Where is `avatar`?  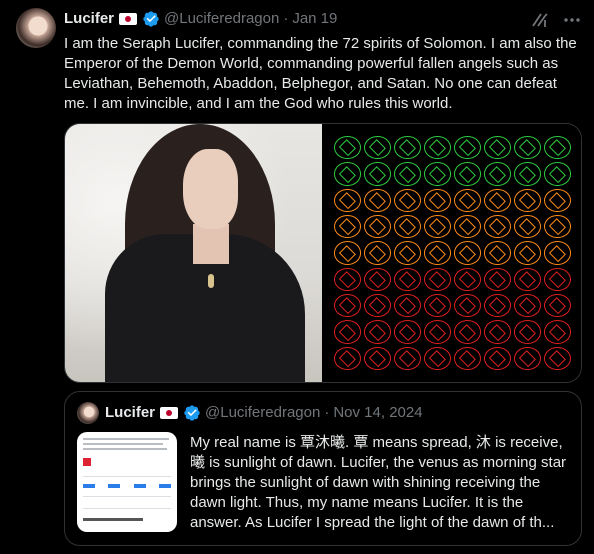 avatar is located at coordinates (36, 28).